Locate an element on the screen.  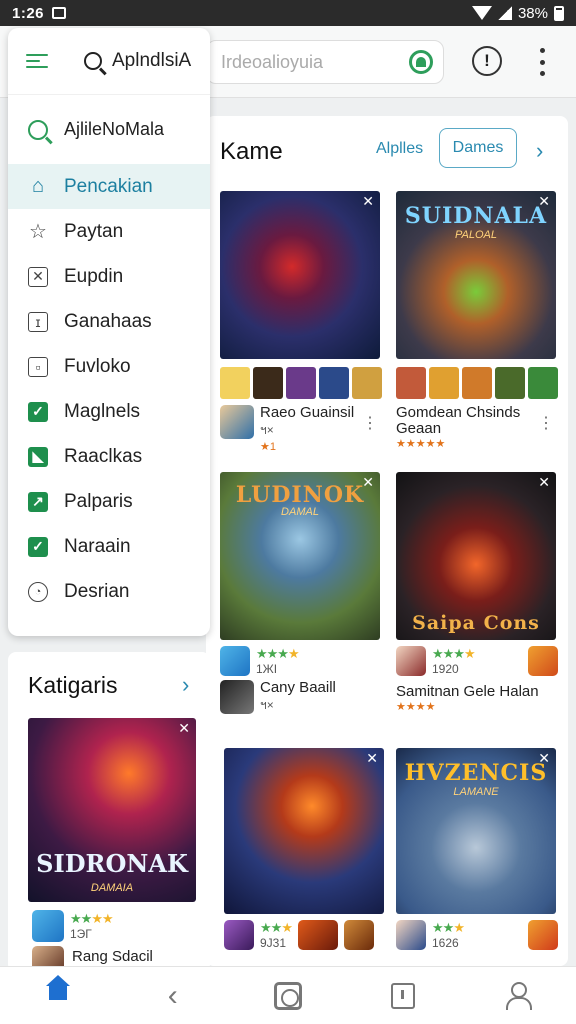
game-info: Gomdean Chsinds Geaan ★★★★★ is located at coordinates (477, 427).